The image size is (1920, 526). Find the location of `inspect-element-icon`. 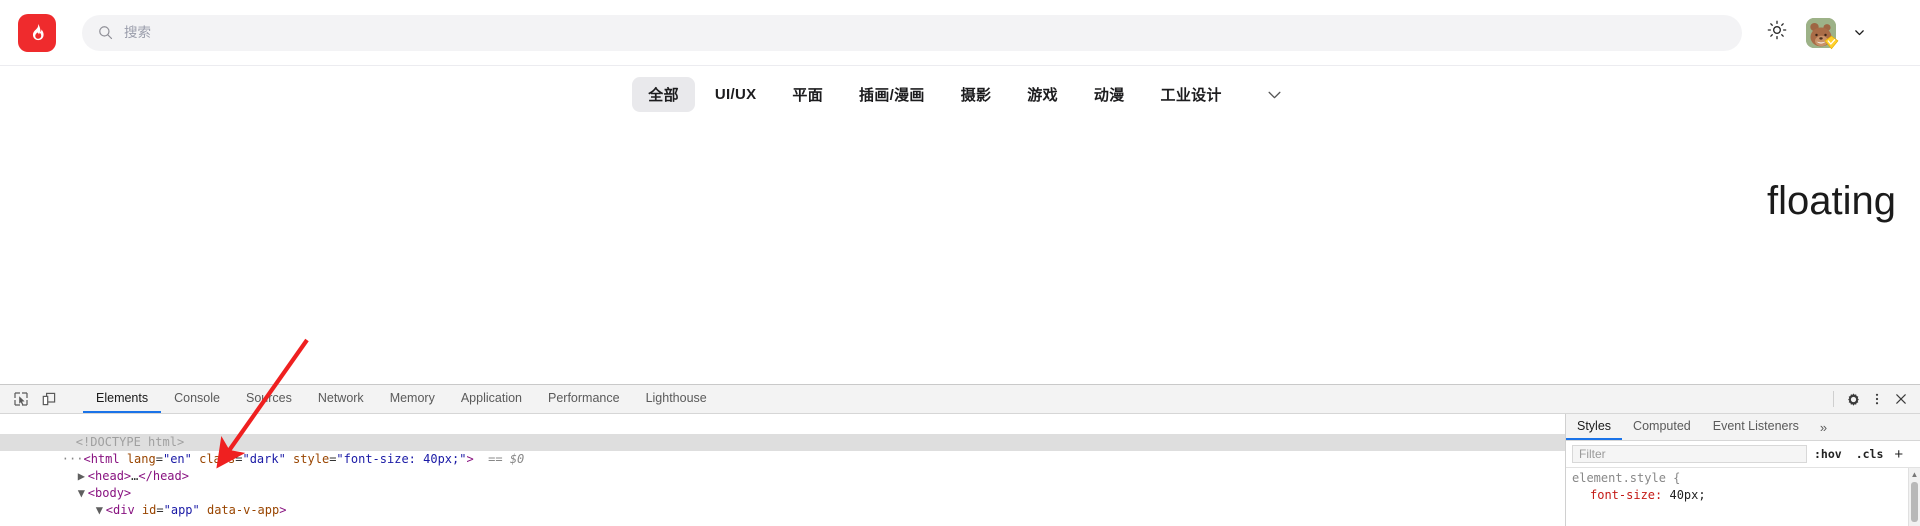

inspect-element-icon is located at coordinates (21, 399).